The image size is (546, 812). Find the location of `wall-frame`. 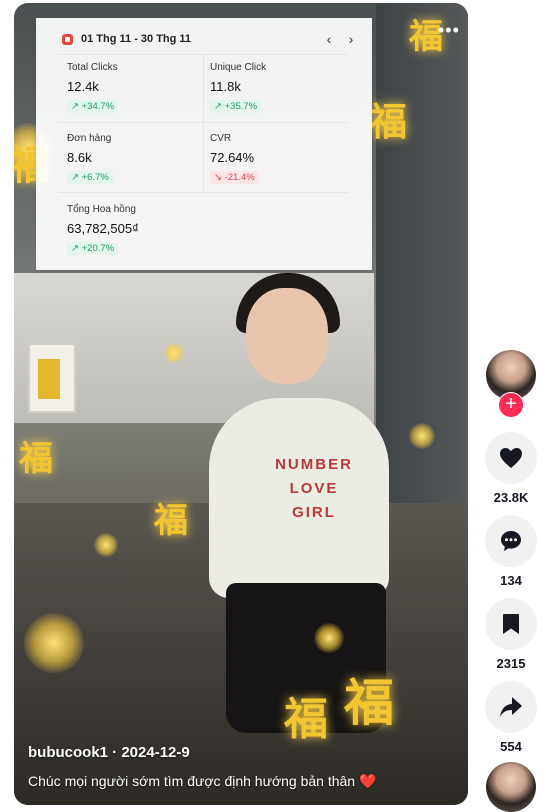

wall-frame is located at coordinates (52, 378).